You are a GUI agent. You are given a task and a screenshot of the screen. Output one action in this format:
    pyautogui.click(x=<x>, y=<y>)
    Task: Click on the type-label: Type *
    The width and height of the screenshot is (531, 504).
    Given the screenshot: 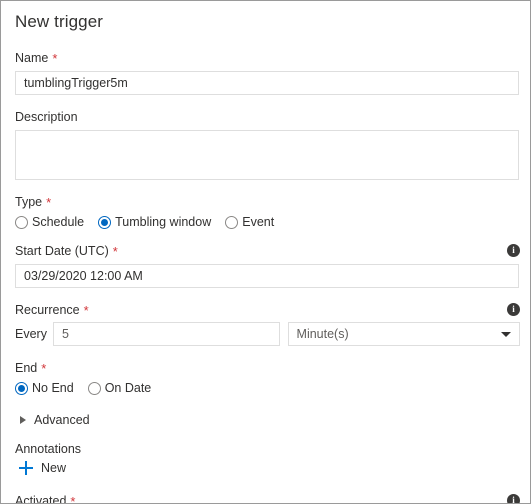 What is the action you would take?
    pyautogui.click(x=267, y=202)
    